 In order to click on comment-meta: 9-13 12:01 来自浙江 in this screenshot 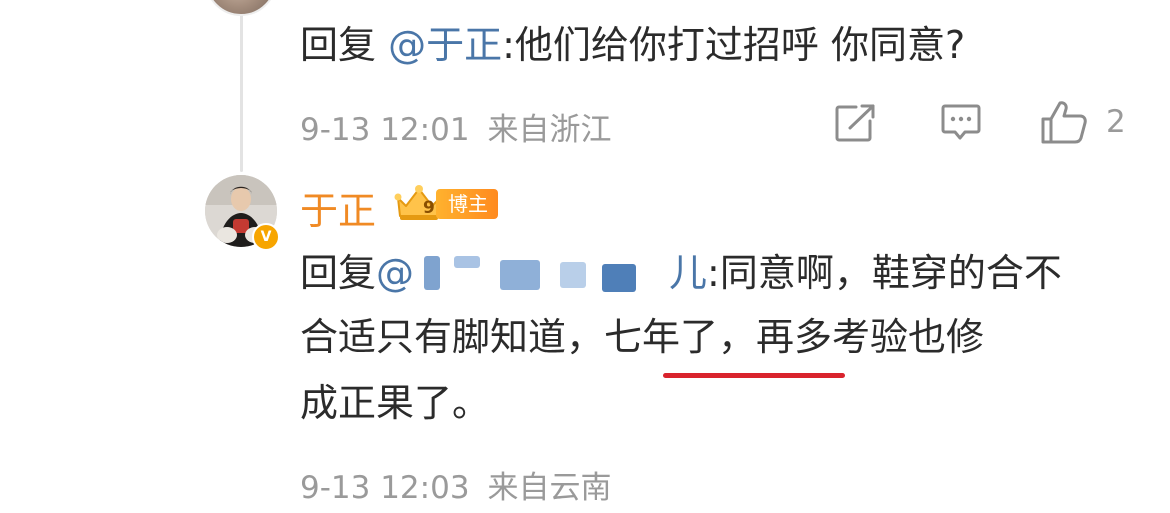, I will do `click(456, 126)`.